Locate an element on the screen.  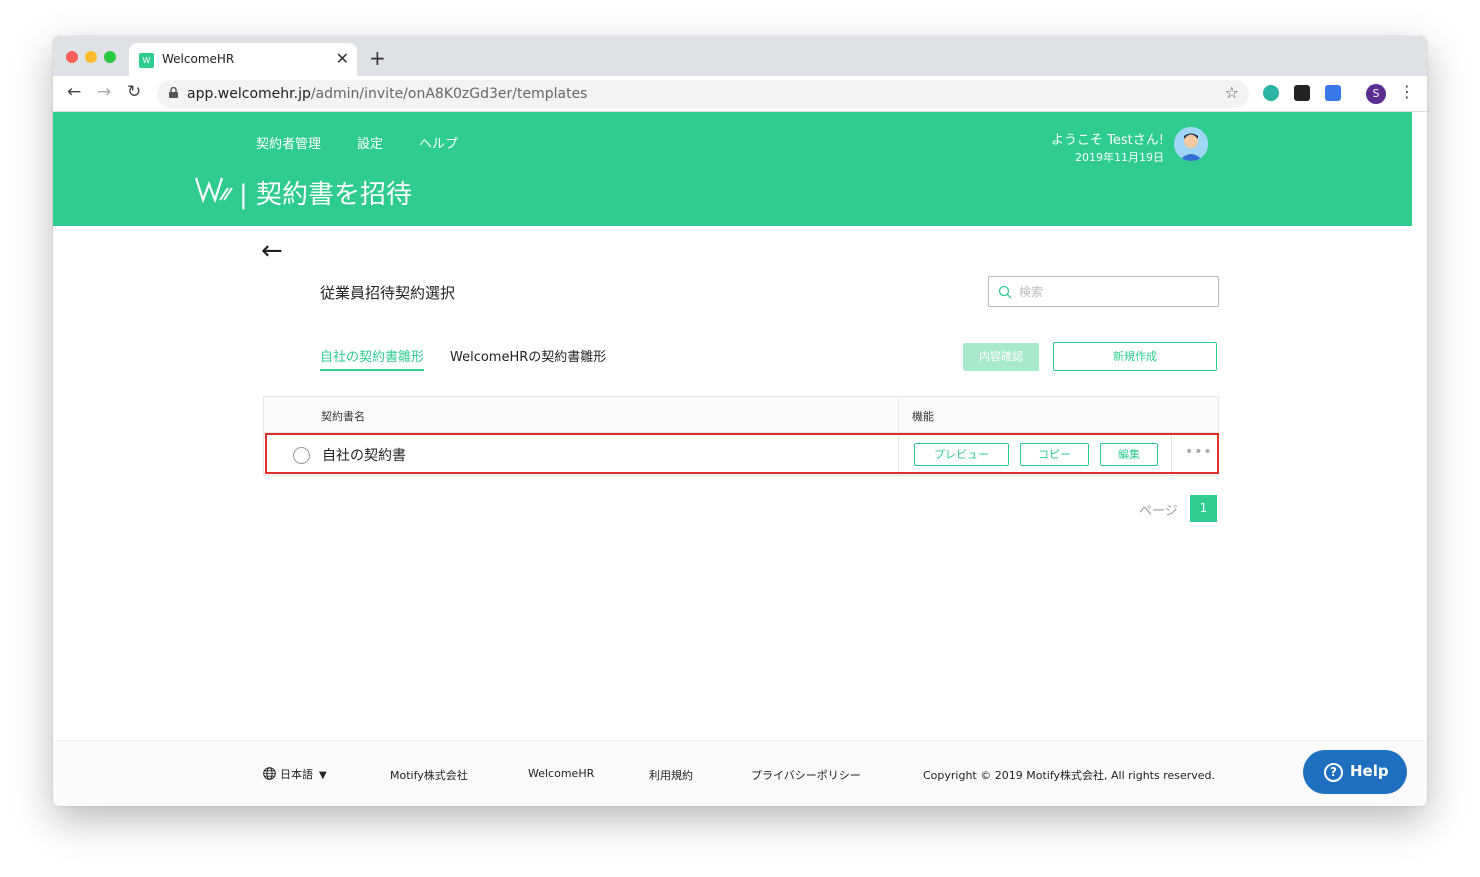
tab-own-templates: 自社の契約書雛形 is located at coordinates (372, 358).